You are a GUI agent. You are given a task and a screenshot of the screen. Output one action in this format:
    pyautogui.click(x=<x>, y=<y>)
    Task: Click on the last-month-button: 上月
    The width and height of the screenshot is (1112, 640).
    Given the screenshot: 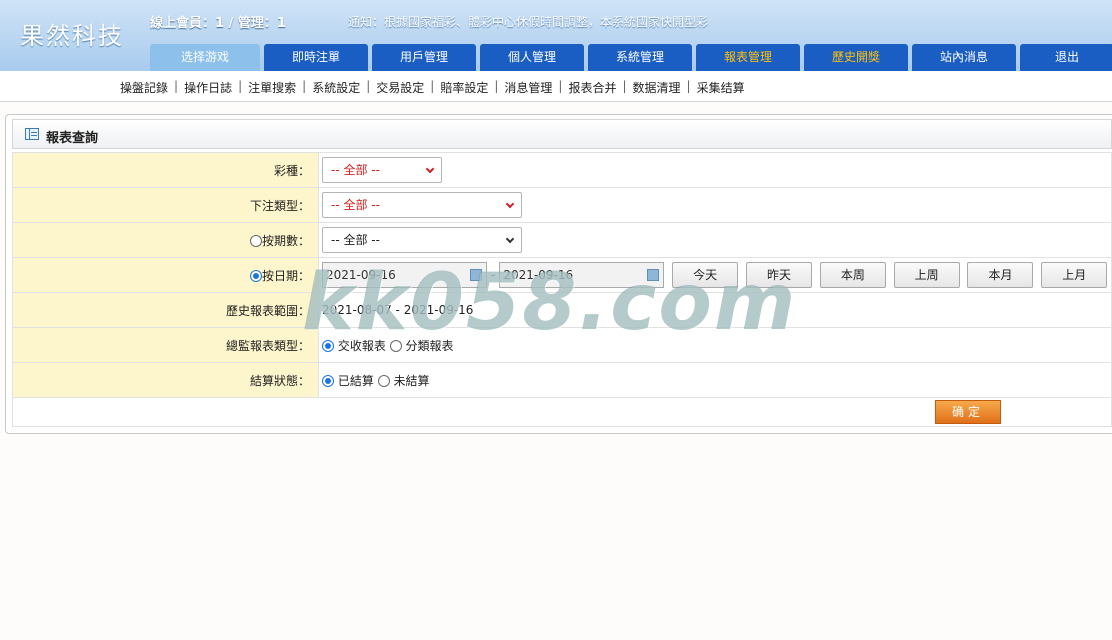 What is the action you would take?
    pyautogui.click(x=1074, y=275)
    